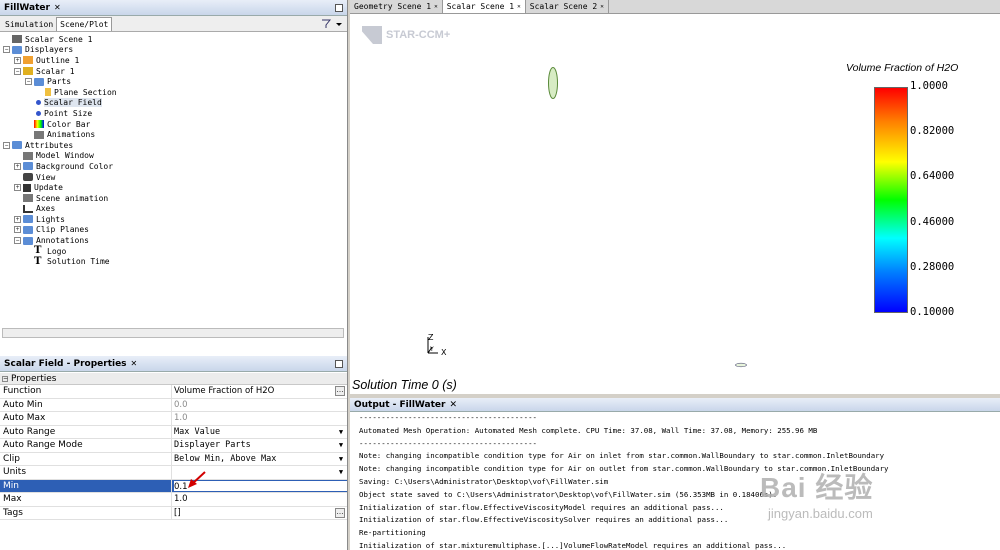  Describe the element at coordinates (173, 198) in the screenshot. I see `tree-item: Scene animation` at that location.